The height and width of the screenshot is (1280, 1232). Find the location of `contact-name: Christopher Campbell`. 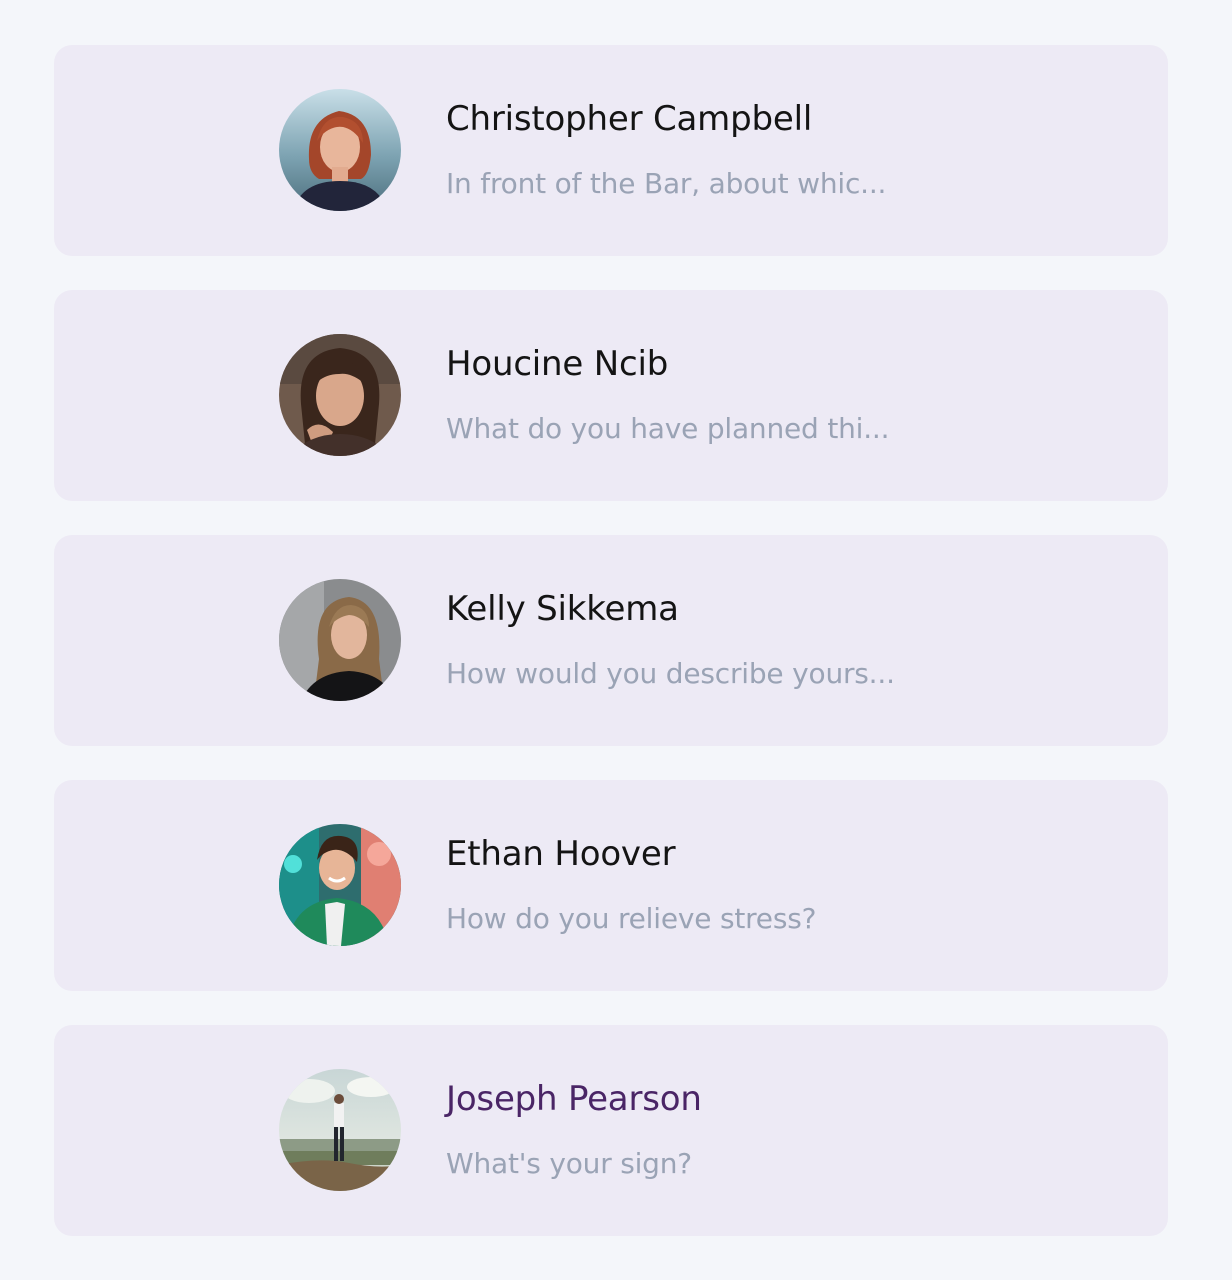

contact-name: Christopher Campbell is located at coordinates (629, 119).